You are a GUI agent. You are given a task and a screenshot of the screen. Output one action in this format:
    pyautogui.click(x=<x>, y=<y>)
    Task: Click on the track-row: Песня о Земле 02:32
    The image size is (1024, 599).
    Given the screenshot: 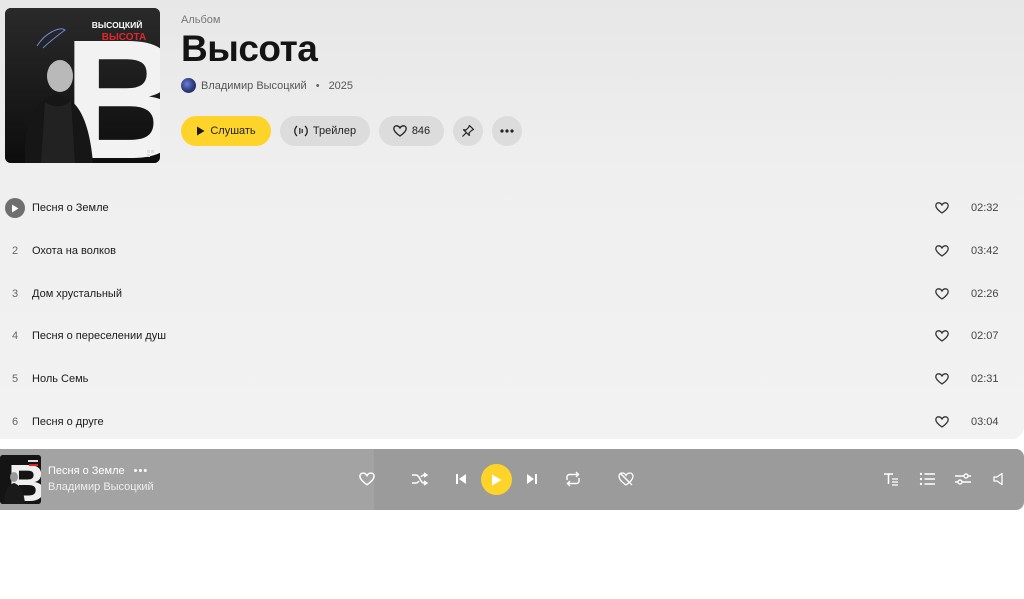 What is the action you would take?
    pyautogui.click(x=512, y=208)
    